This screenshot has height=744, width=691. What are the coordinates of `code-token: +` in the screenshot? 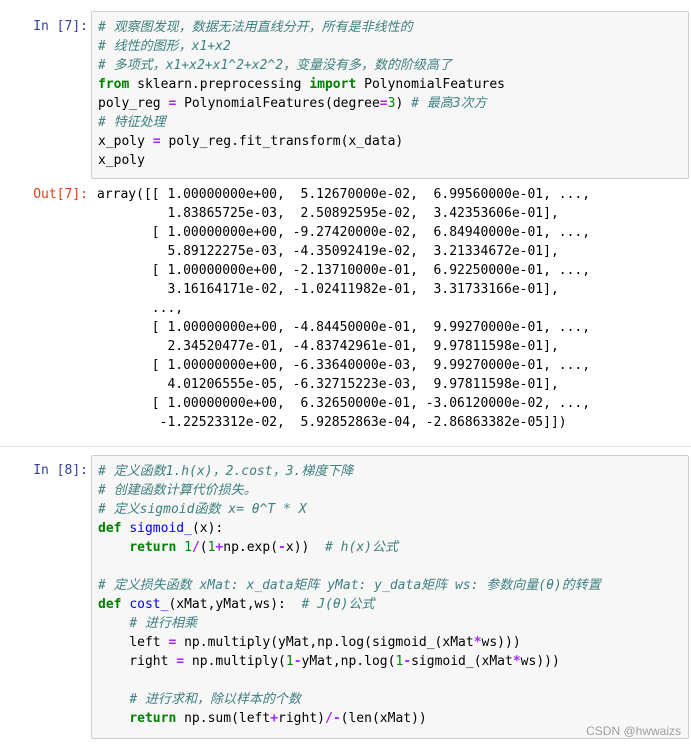 It's located at (274, 718).